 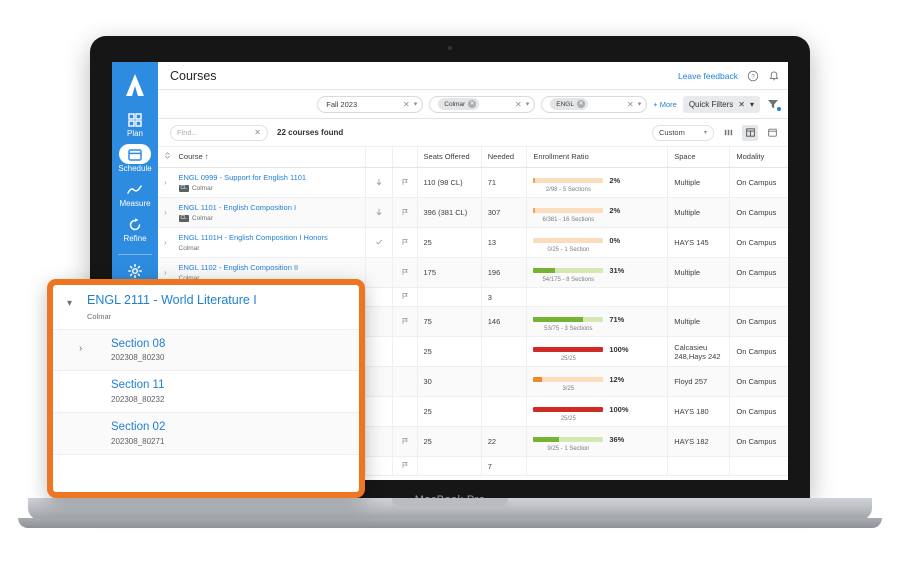 I want to click on callout-course-title: ENGL 2111 - World Literature I, so click(x=218, y=300).